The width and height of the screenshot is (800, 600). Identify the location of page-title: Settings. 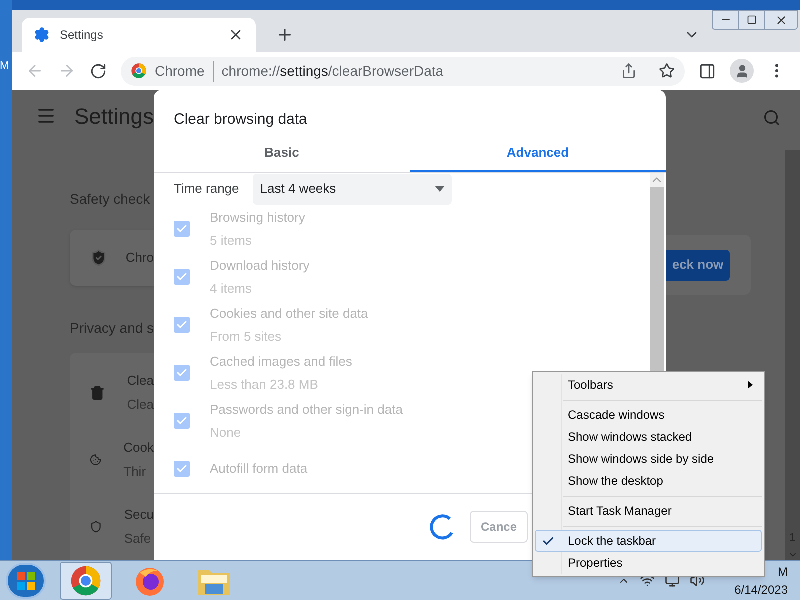
(114, 116).